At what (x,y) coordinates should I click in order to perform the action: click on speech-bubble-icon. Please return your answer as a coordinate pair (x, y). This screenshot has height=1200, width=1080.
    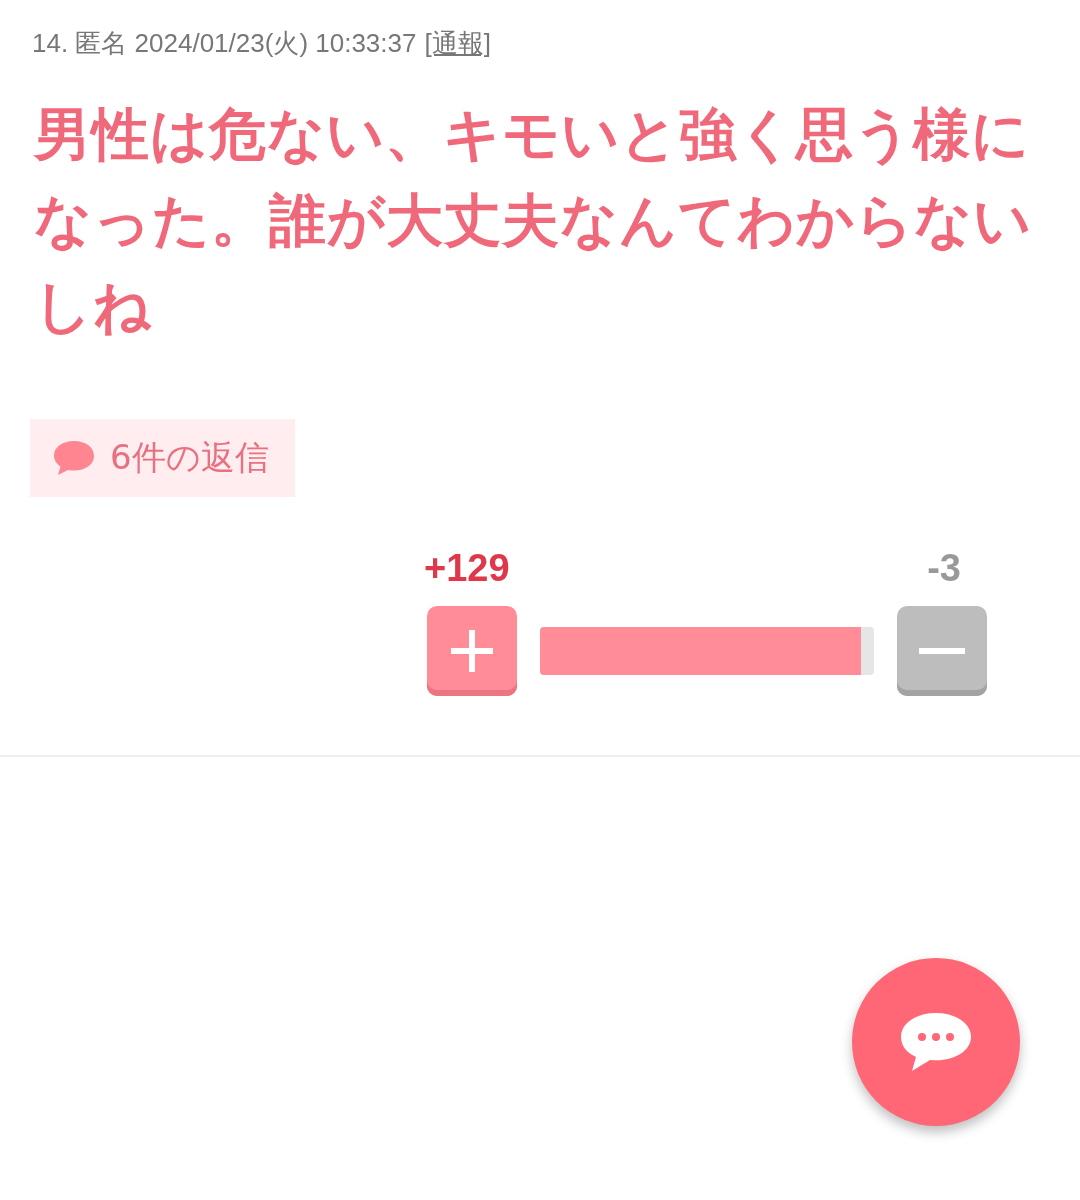
    Looking at the image, I should click on (74, 458).